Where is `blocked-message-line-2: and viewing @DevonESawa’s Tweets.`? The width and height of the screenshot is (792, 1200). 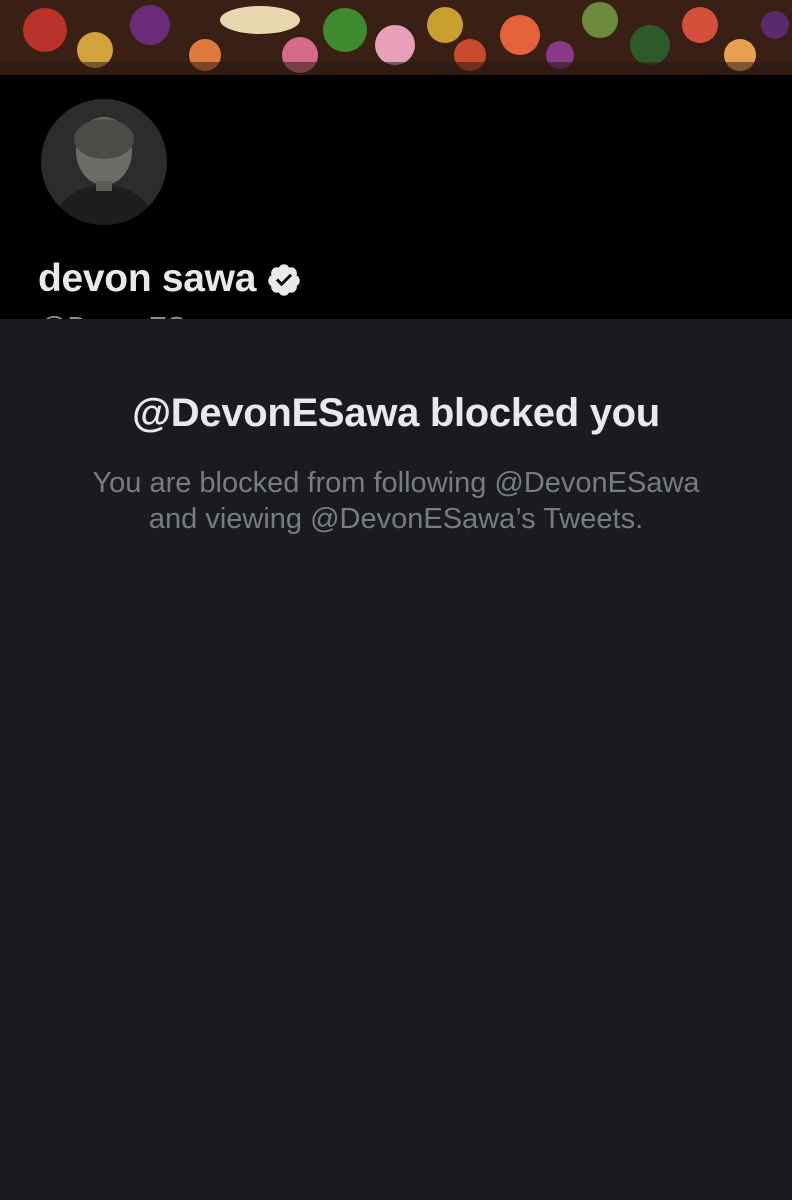 blocked-message-line-2: and viewing @DevonESawa’s Tweets. is located at coordinates (396, 519).